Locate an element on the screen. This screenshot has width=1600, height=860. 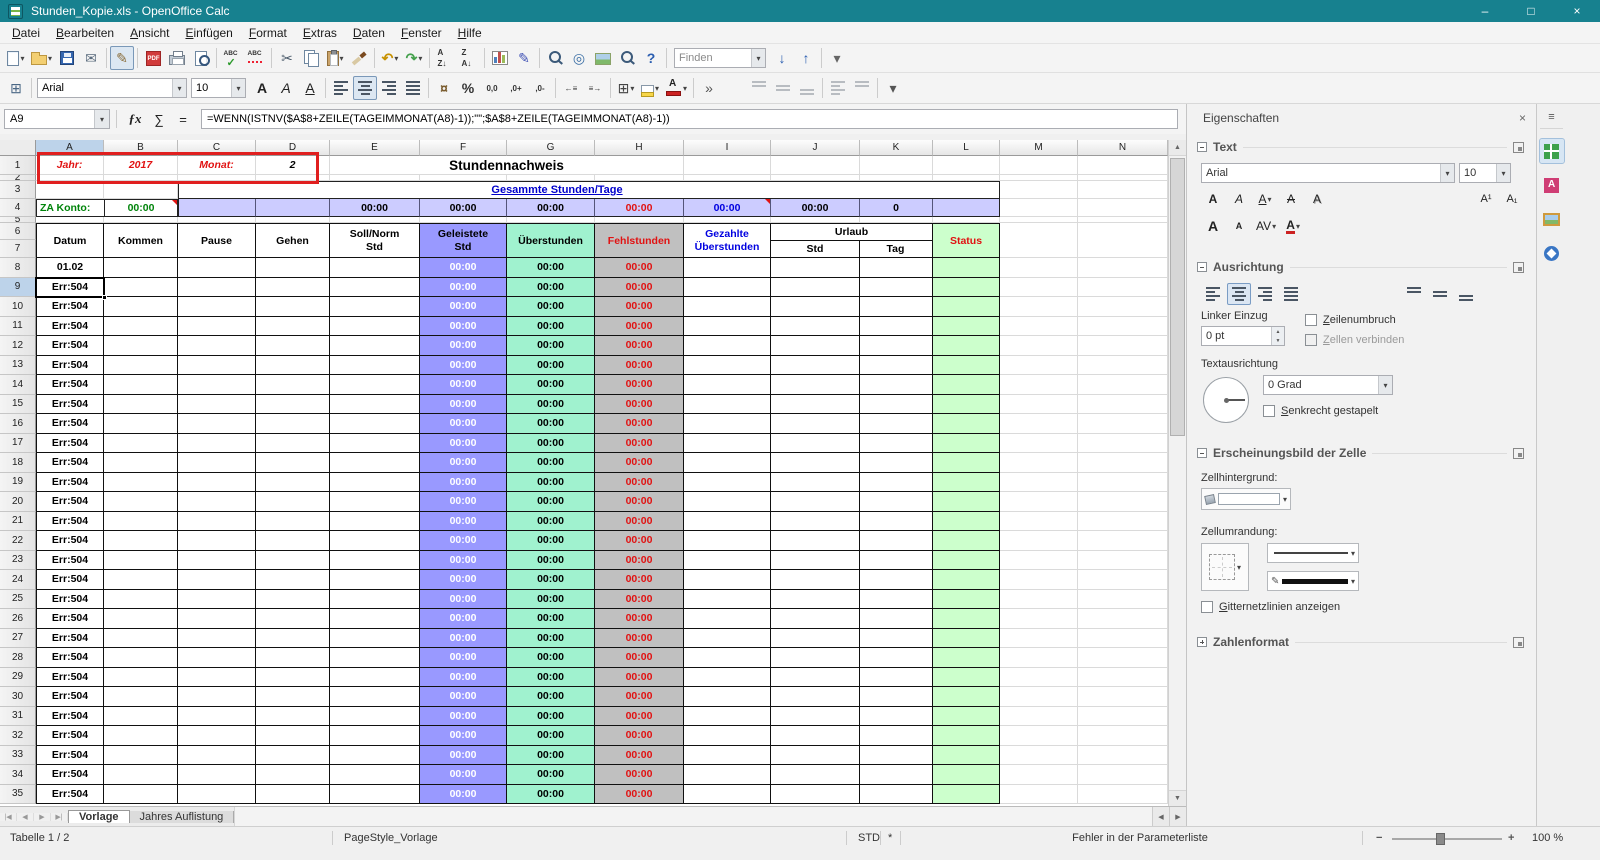
cell-A16: Err:504 is located at coordinates (70, 424).